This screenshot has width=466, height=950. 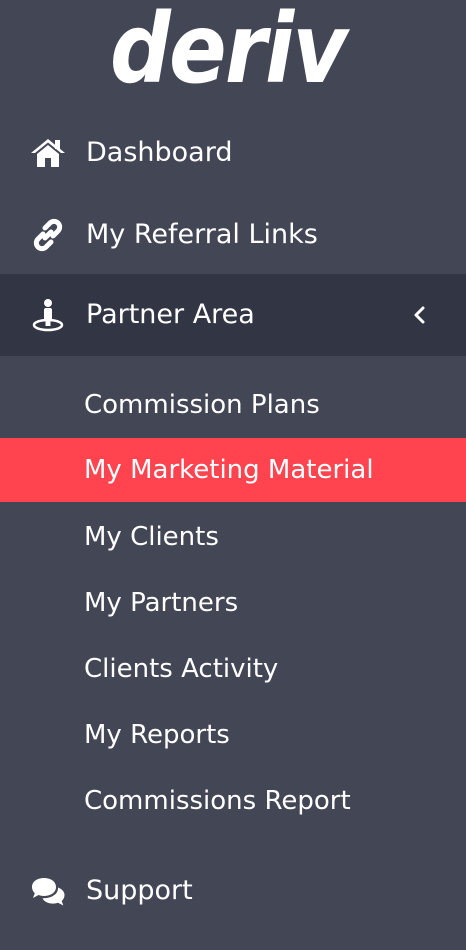 What do you see at coordinates (161, 603) in the screenshot?
I see `sub-item-label: My Partners` at bounding box center [161, 603].